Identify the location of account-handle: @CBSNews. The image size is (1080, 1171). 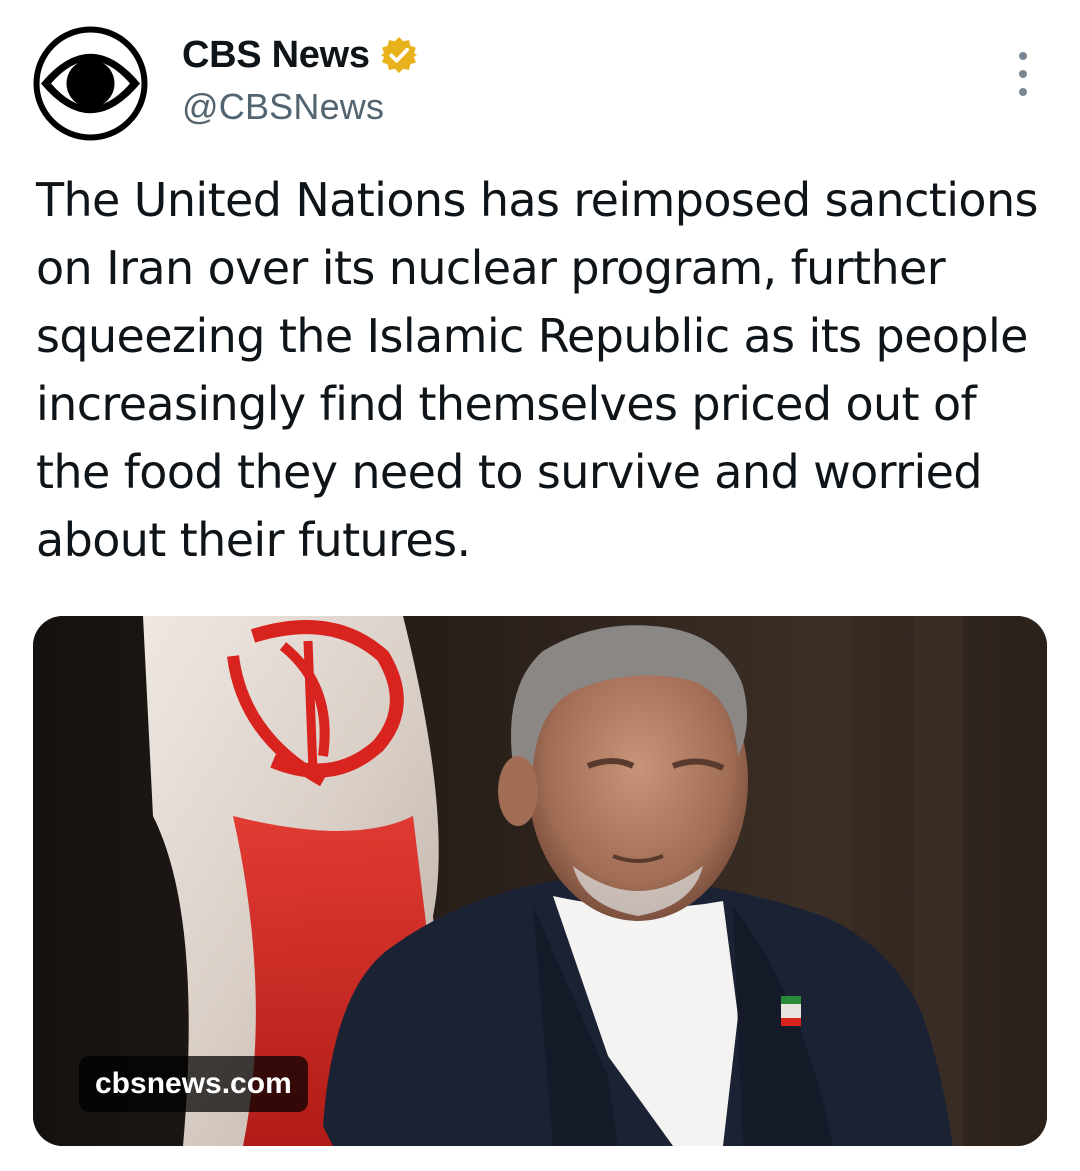
(300, 107).